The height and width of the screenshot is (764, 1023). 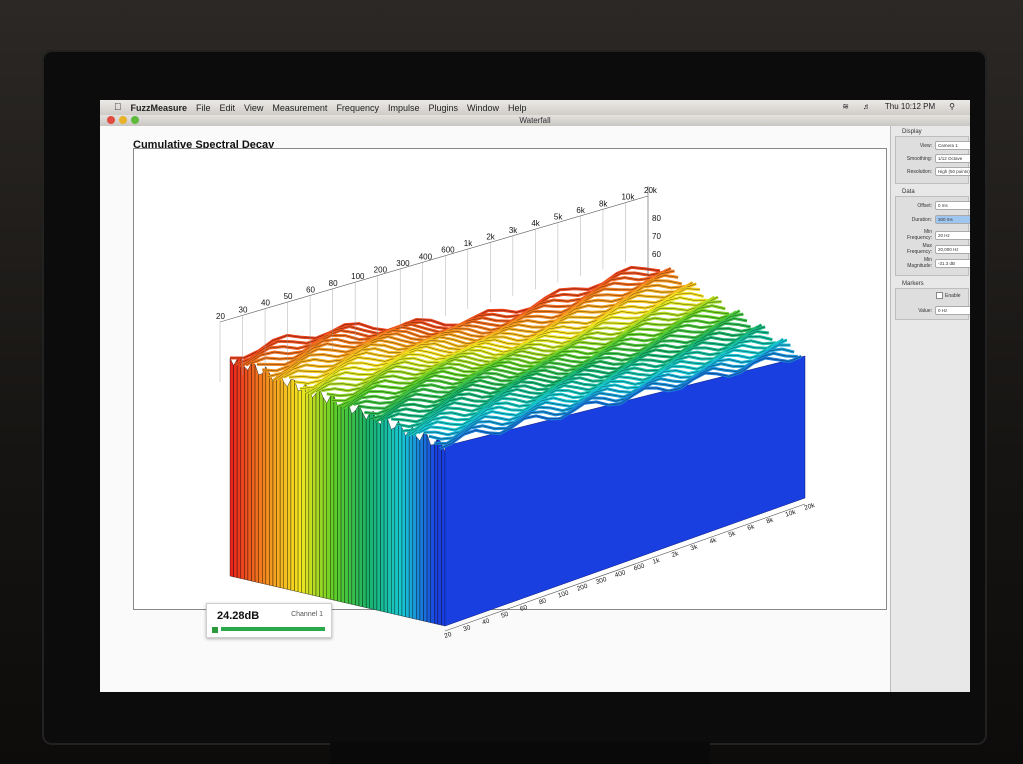 I want to click on level-meter: 24.28dB Channel 1, so click(x=269, y=620).